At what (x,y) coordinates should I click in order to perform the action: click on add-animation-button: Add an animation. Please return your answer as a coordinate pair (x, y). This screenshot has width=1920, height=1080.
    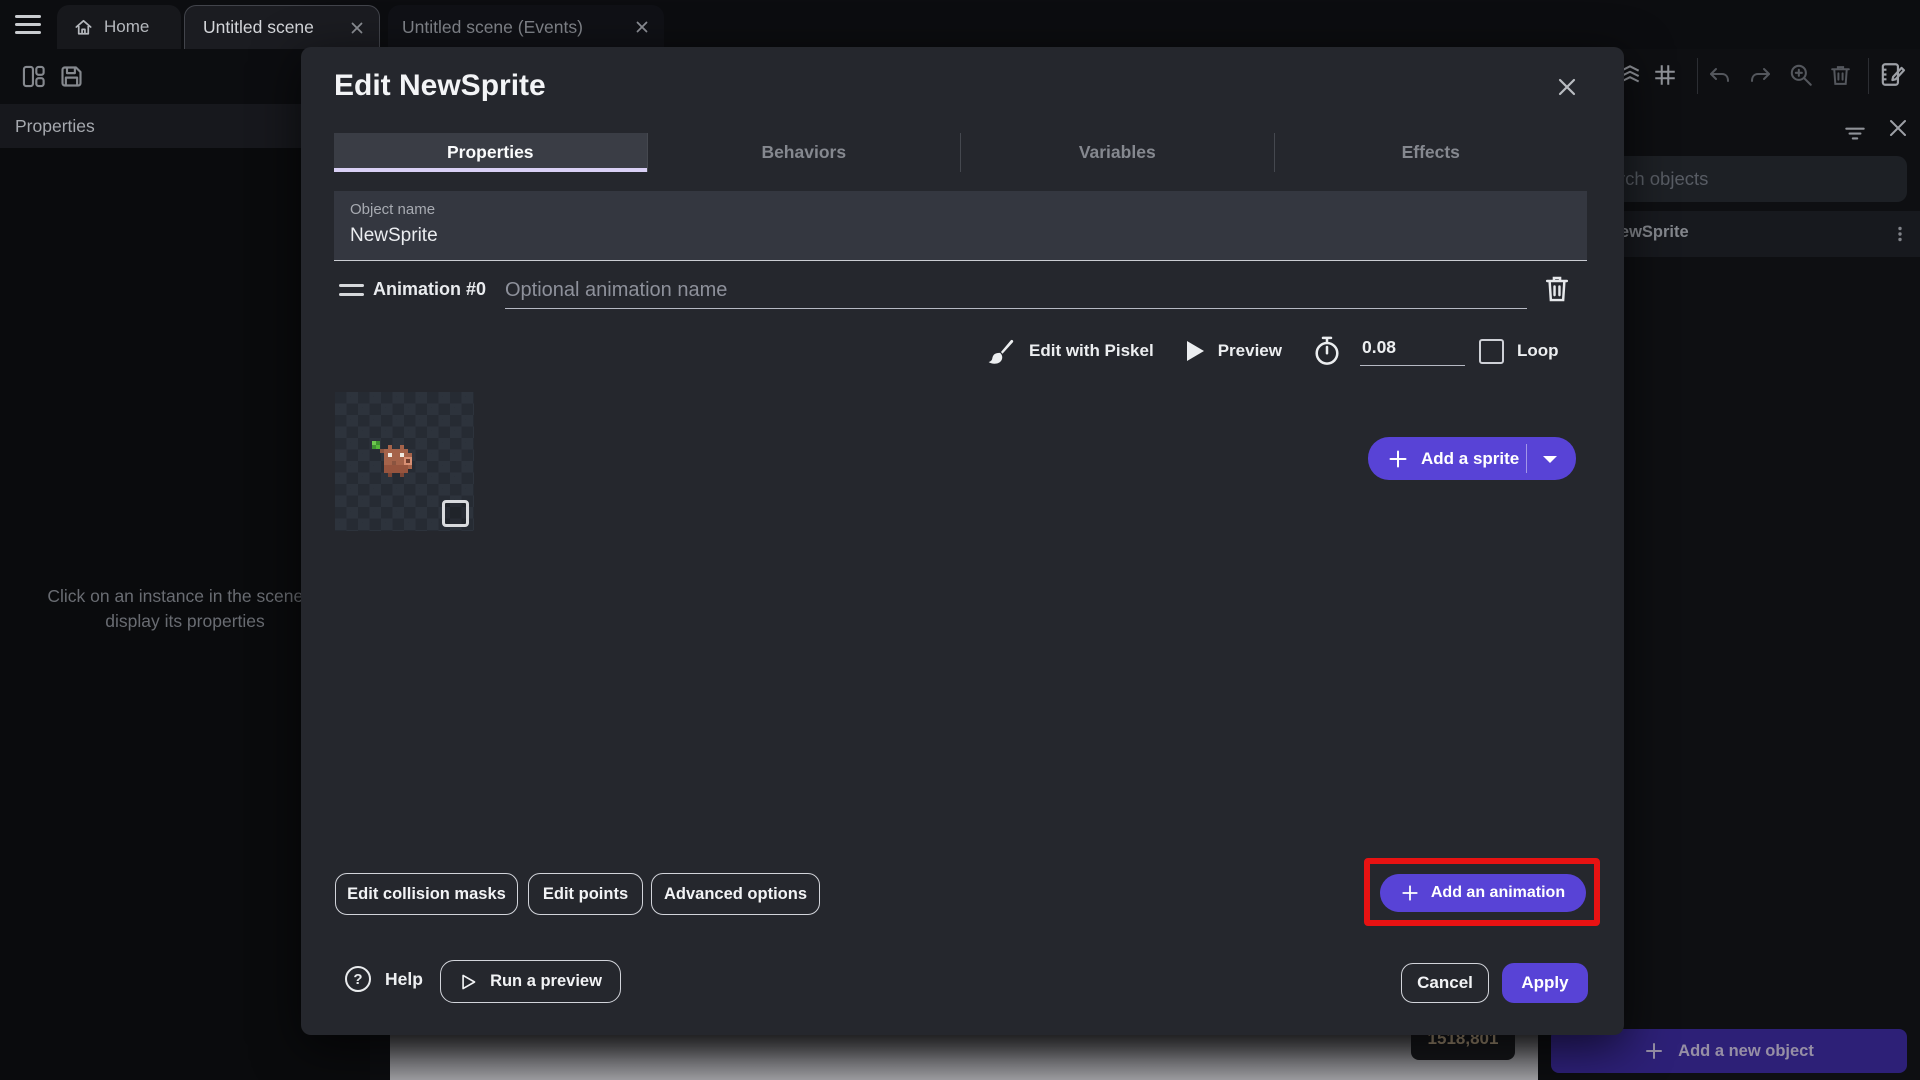
    Looking at the image, I should click on (1483, 893).